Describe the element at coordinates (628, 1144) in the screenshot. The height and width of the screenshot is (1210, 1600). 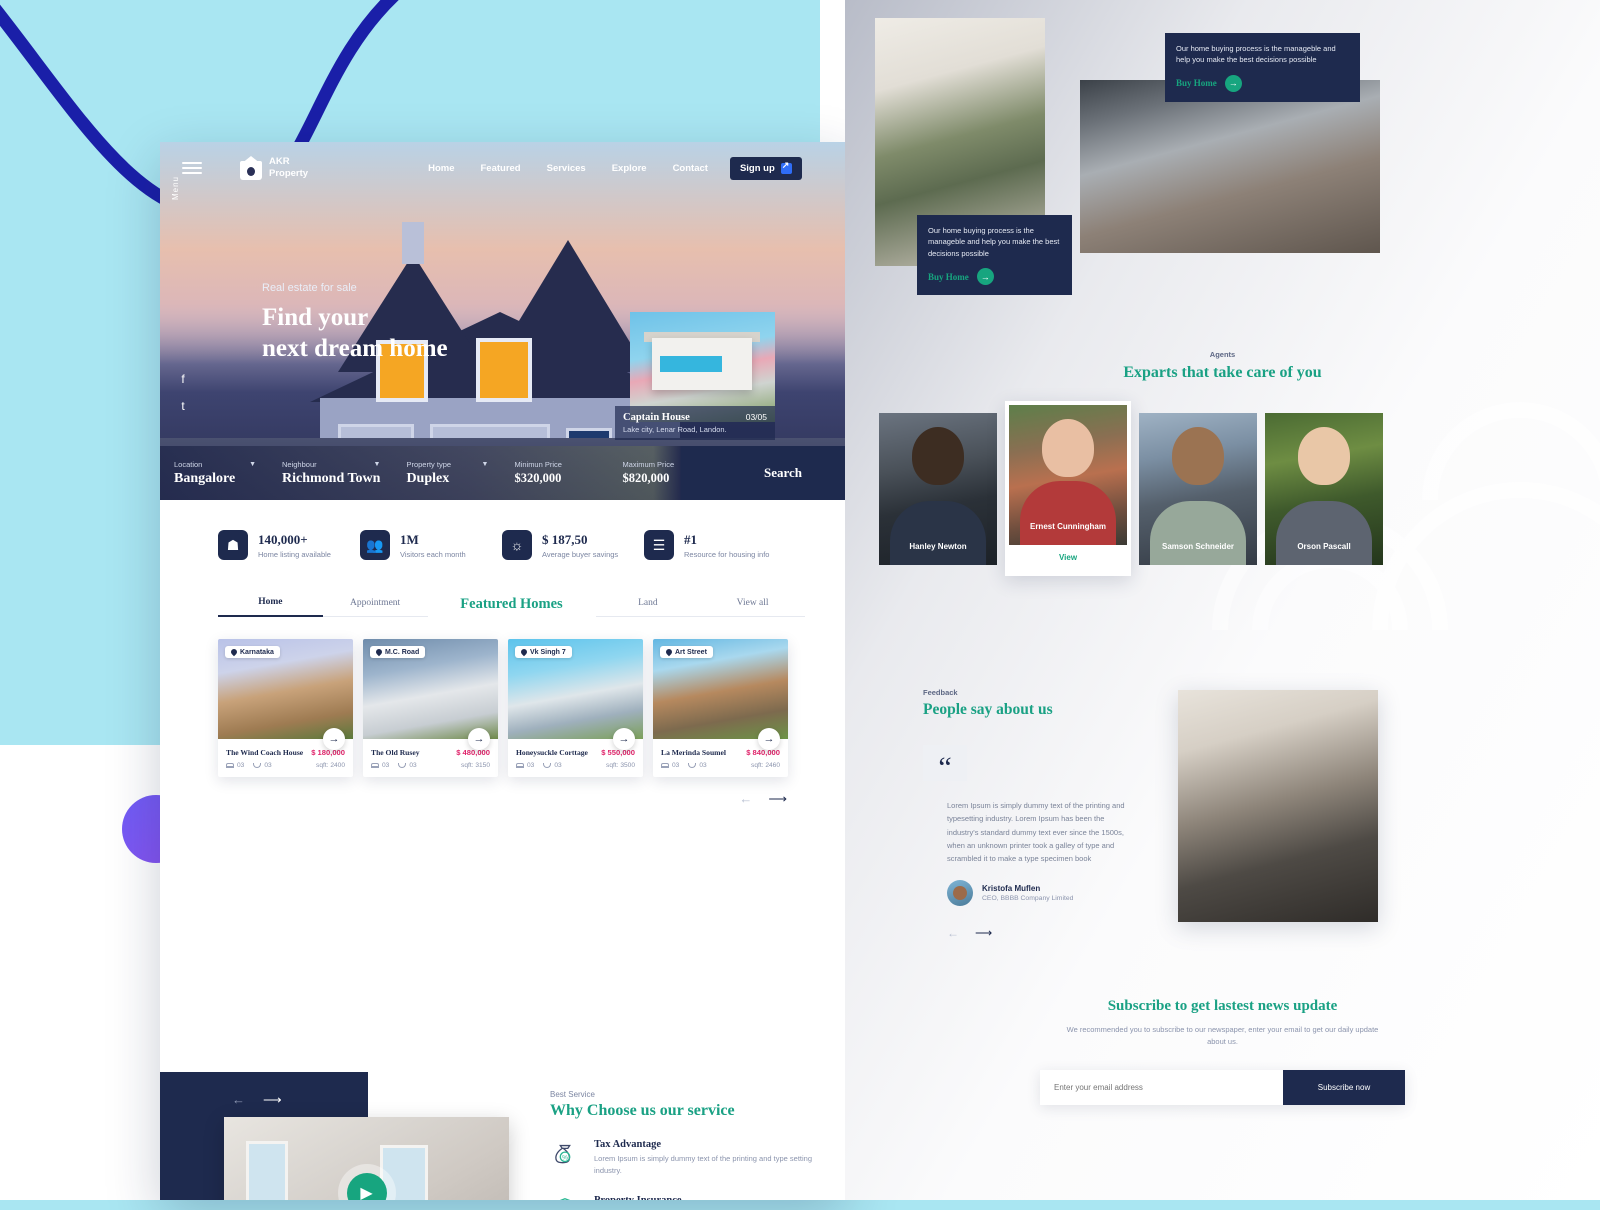
I see `feature-heading: Tax Advantage` at that location.